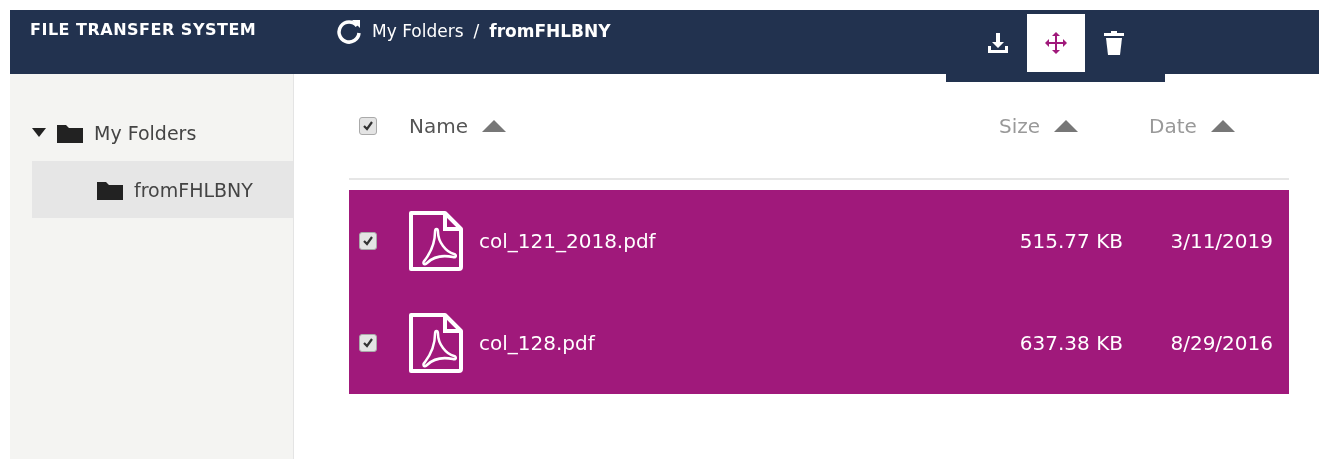 This screenshot has height=459, width=1319. Describe the element at coordinates (193, 189) in the screenshot. I see `folder-label: fromFHLBNY` at that location.